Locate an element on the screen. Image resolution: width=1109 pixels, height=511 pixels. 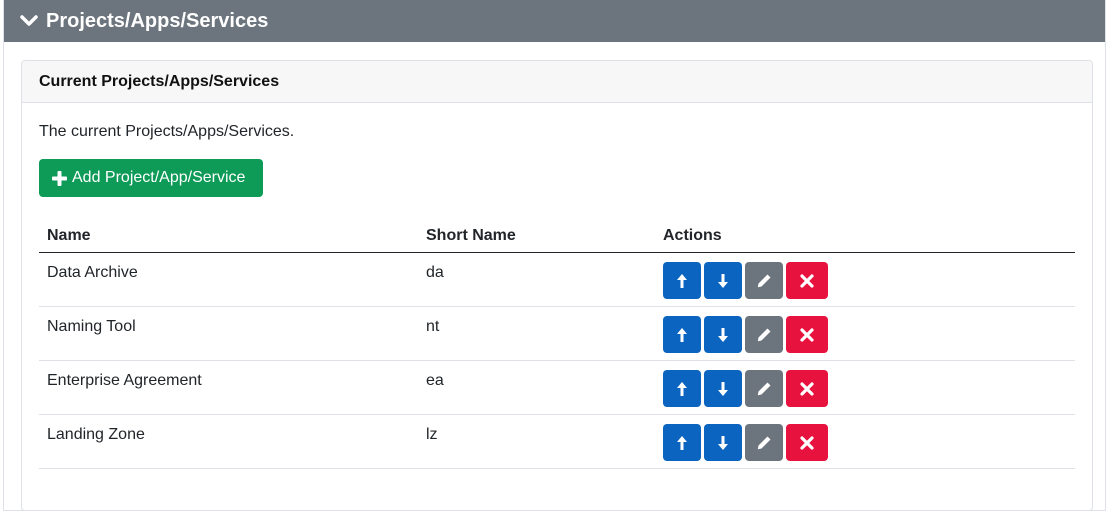
table-header-row: Name Short Name Actions is located at coordinates (557, 236).